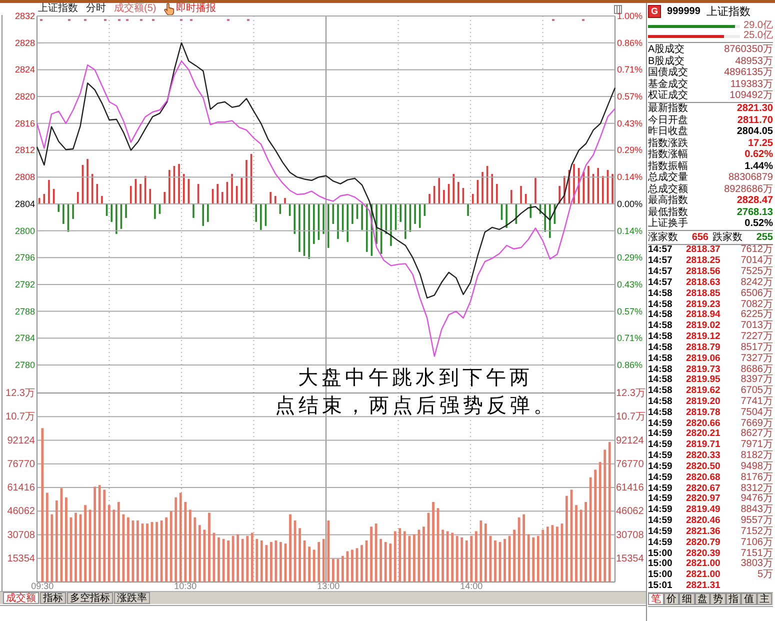 This screenshot has height=621, width=775. What do you see at coordinates (755, 120) in the screenshot?
I see `stat-value: 2811.70` at bounding box center [755, 120].